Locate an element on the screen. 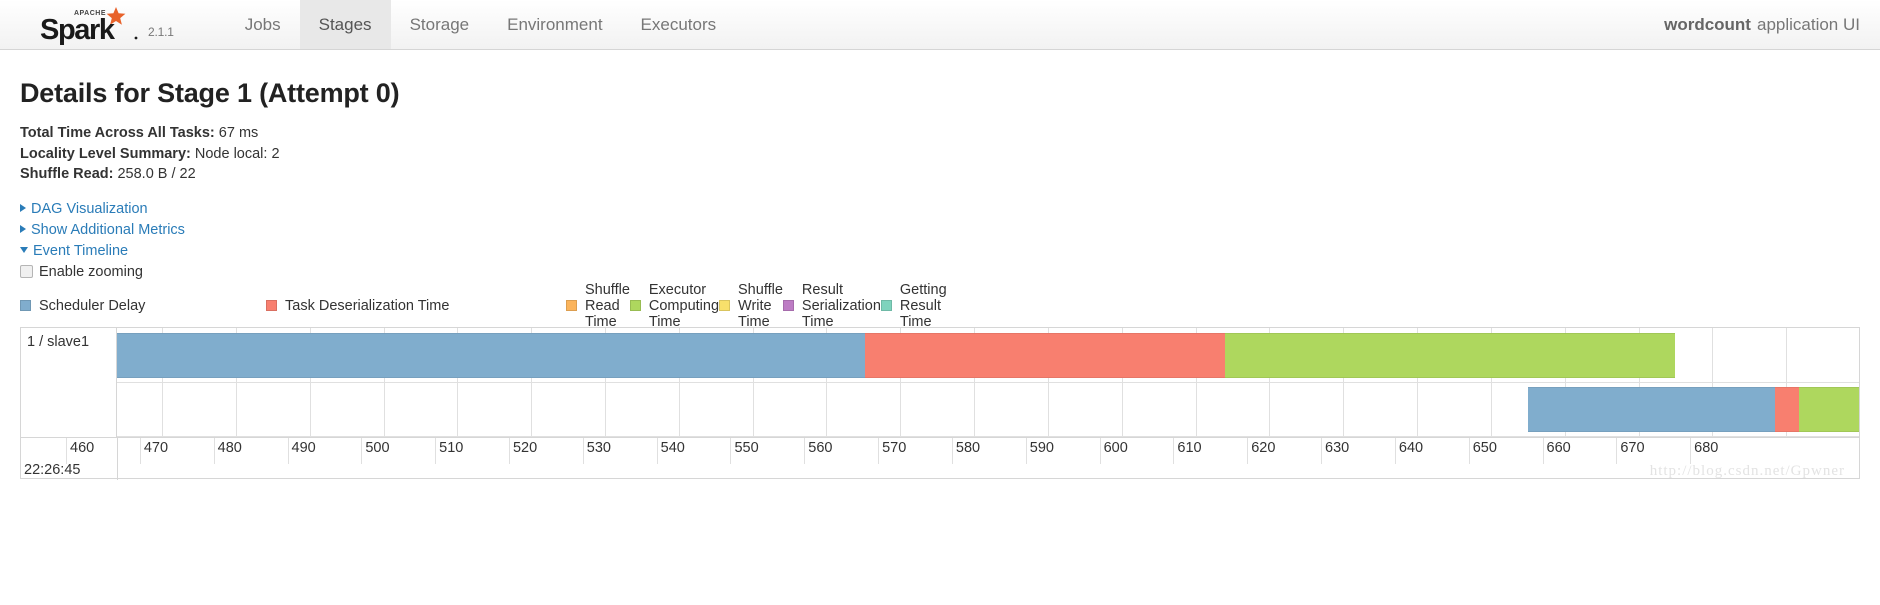 The image size is (1880, 605). summary-value: 258.0 B / 22 is located at coordinates (156, 174).